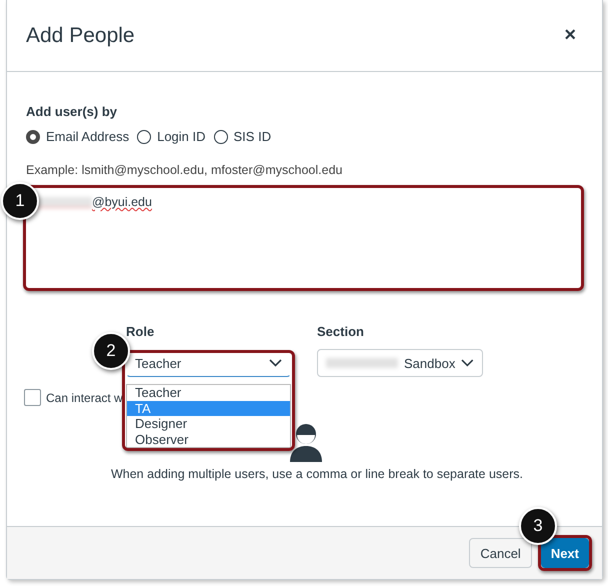  Describe the element at coordinates (253, 136) in the screenshot. I see `radio-label: SIS ID` at that location.